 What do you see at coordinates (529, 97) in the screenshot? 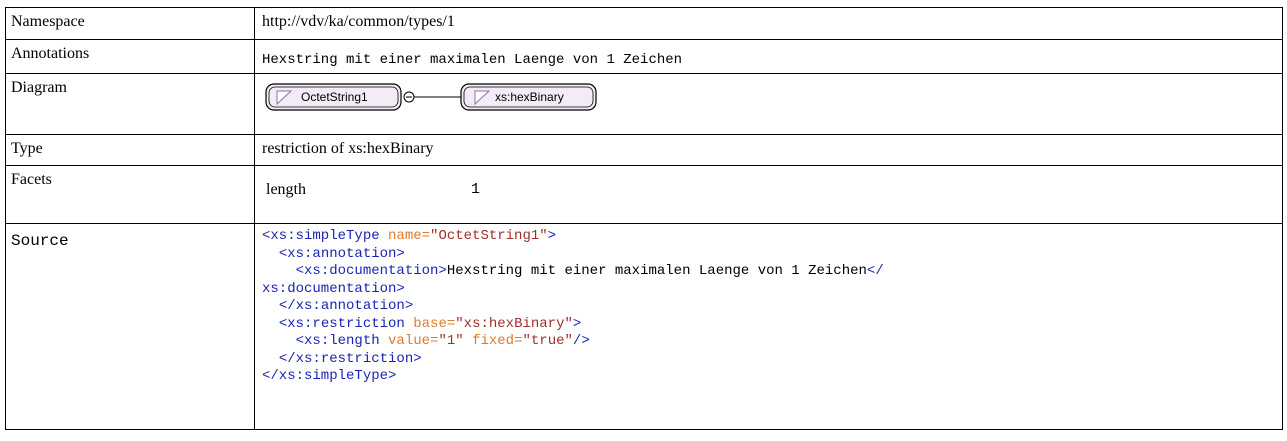
I see `node-right-label: xs:hexBinary` at bounding box center [529, 97].